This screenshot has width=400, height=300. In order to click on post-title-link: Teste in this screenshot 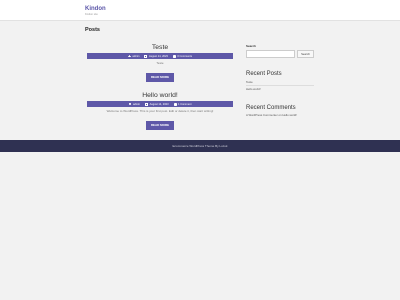, I will do `click(160, 48)`.